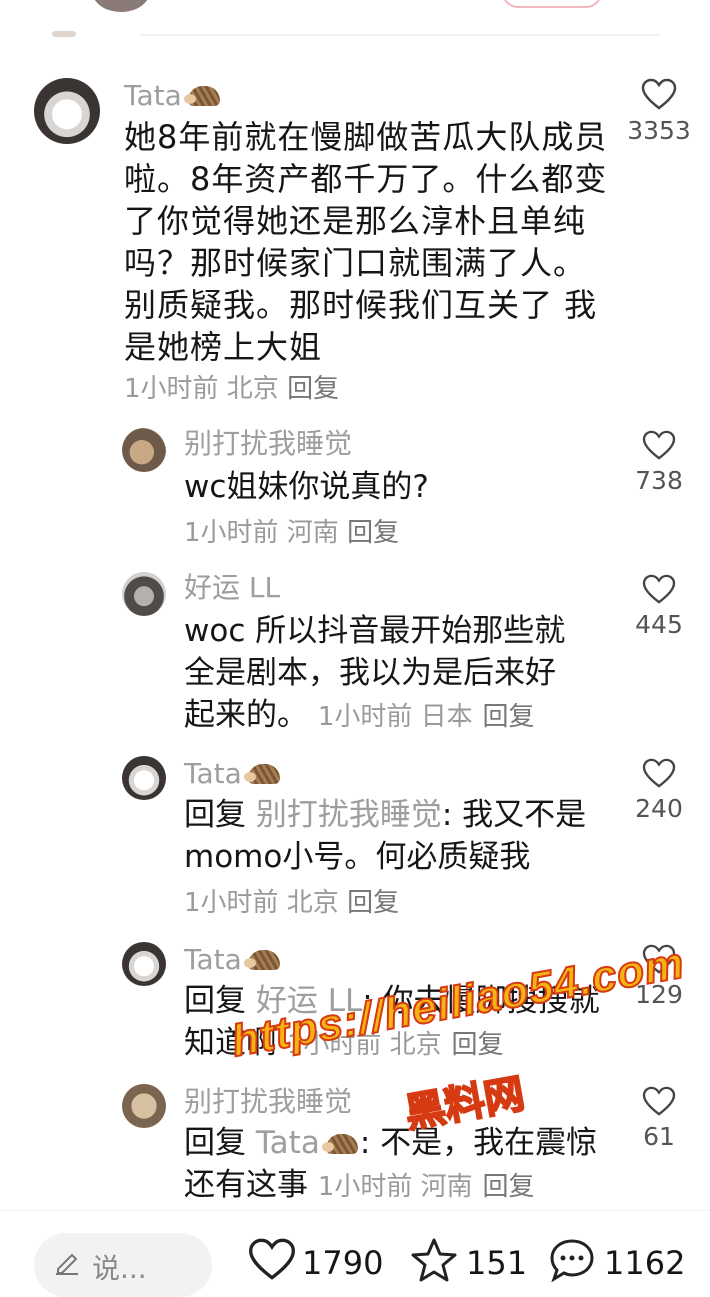 This screenshot has height=1297, width=710. I want to click on author-avatar, so click(121, 6).